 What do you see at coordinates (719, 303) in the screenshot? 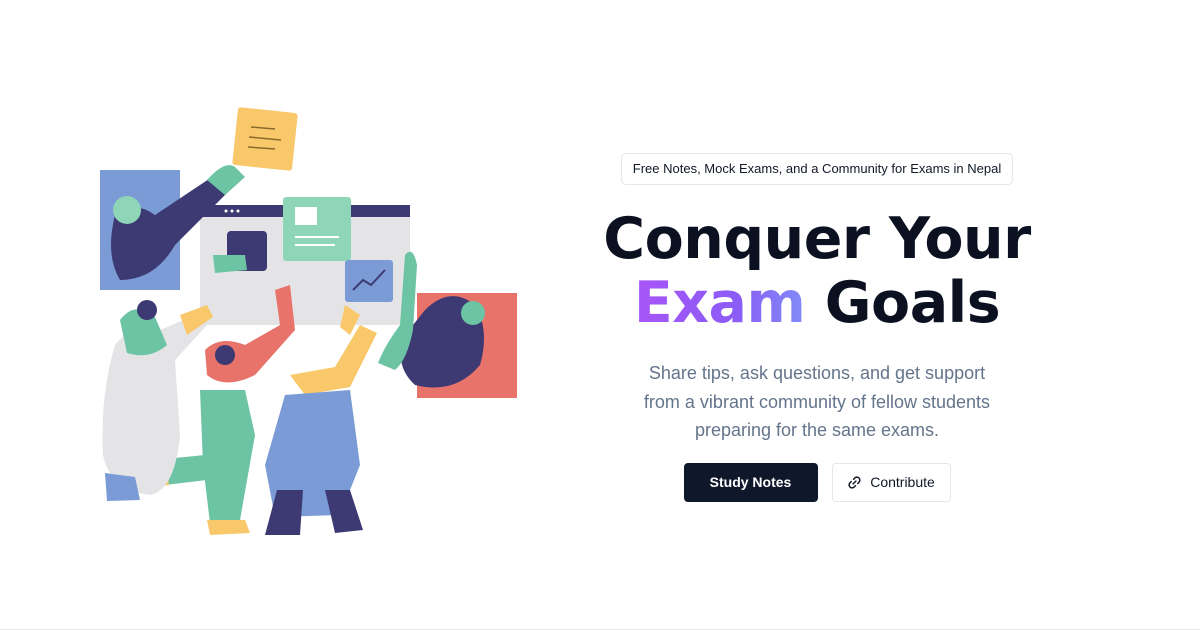
I see `headline-accent-word: Exam` at bounding box center [719, 303].